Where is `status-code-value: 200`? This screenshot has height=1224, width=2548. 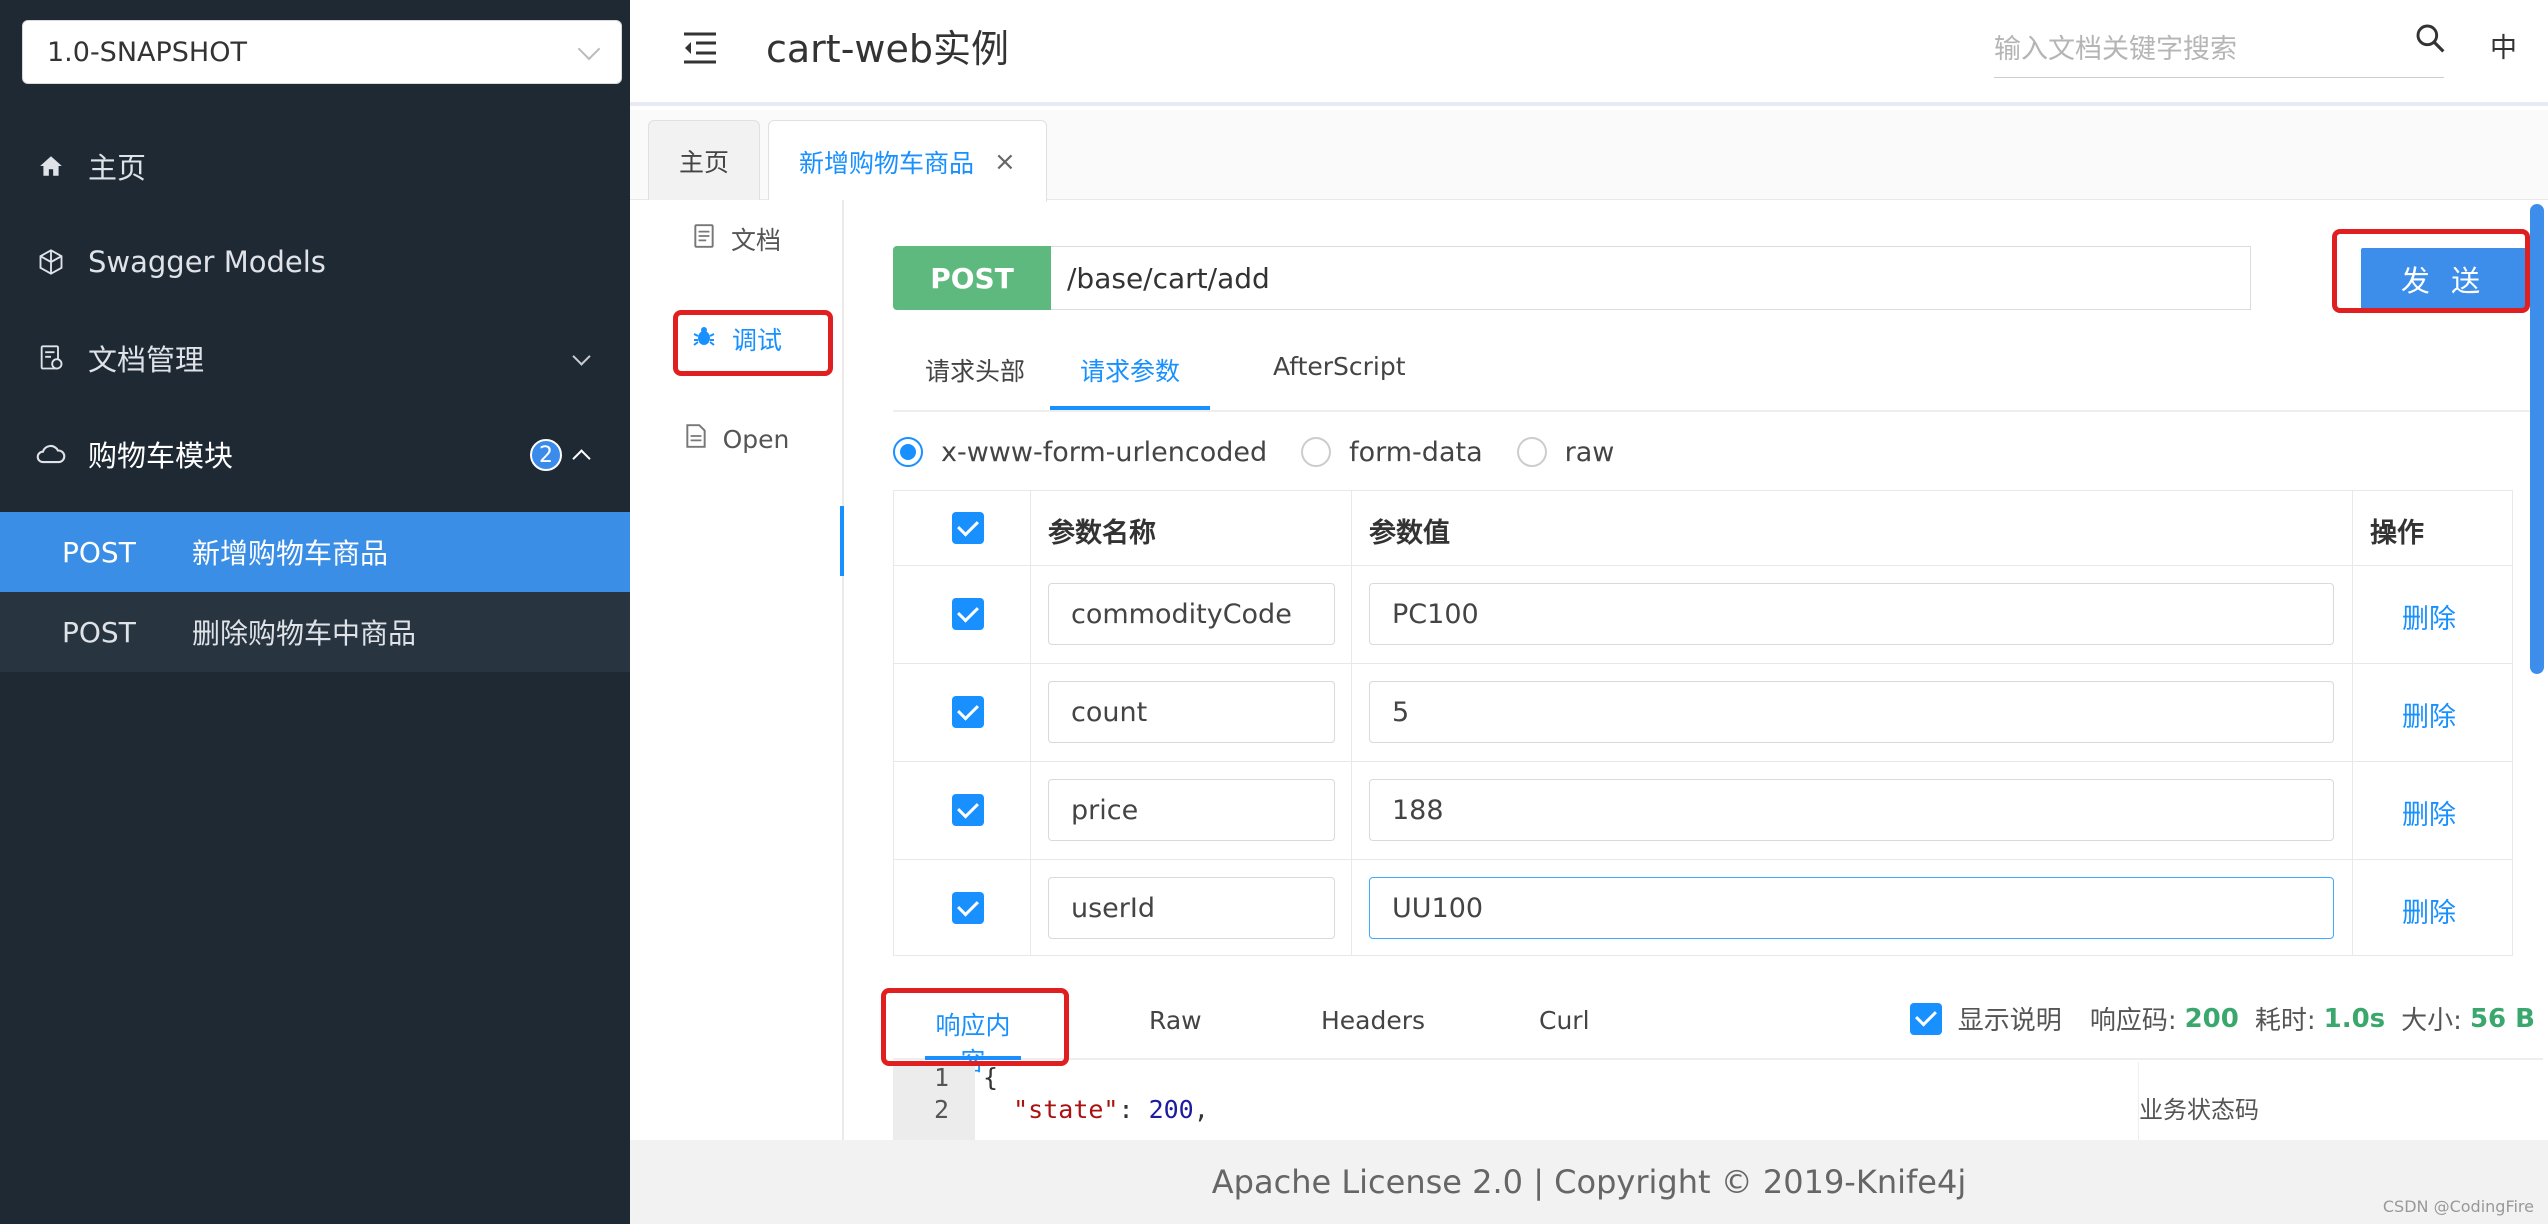
status-code-value: 200 is located at coordinates (2211, 1018).